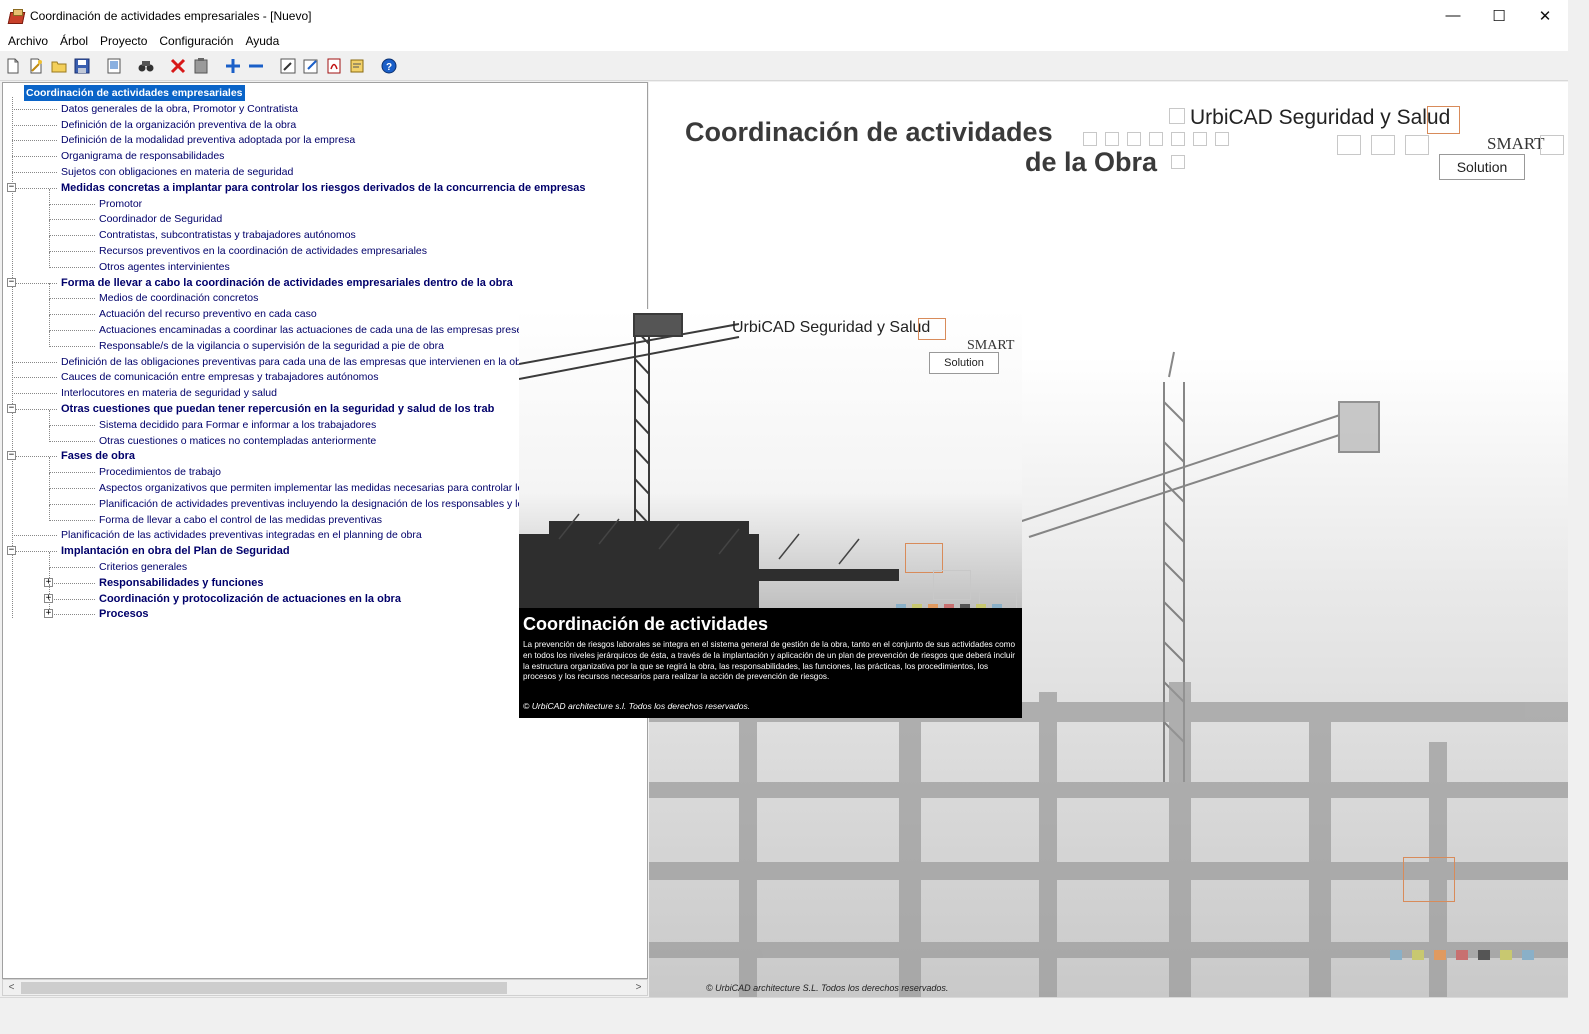 The image size is (1589, 1034). I want to click on horizontal-scrollbar: < >, so click(325, 987).